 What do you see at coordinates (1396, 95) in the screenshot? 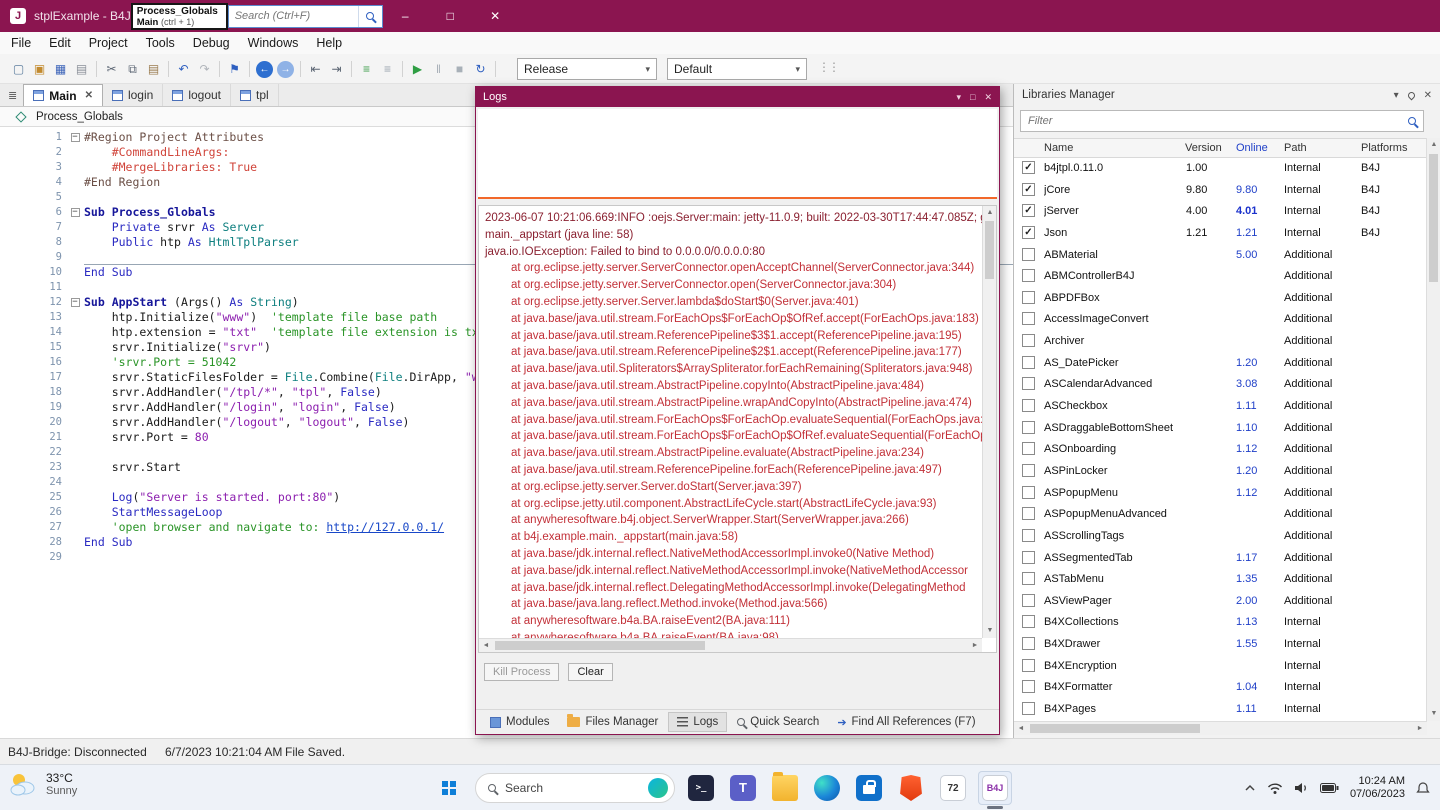
I see `chevron-down-icon: ▾` at bounding box center [1396, 95].